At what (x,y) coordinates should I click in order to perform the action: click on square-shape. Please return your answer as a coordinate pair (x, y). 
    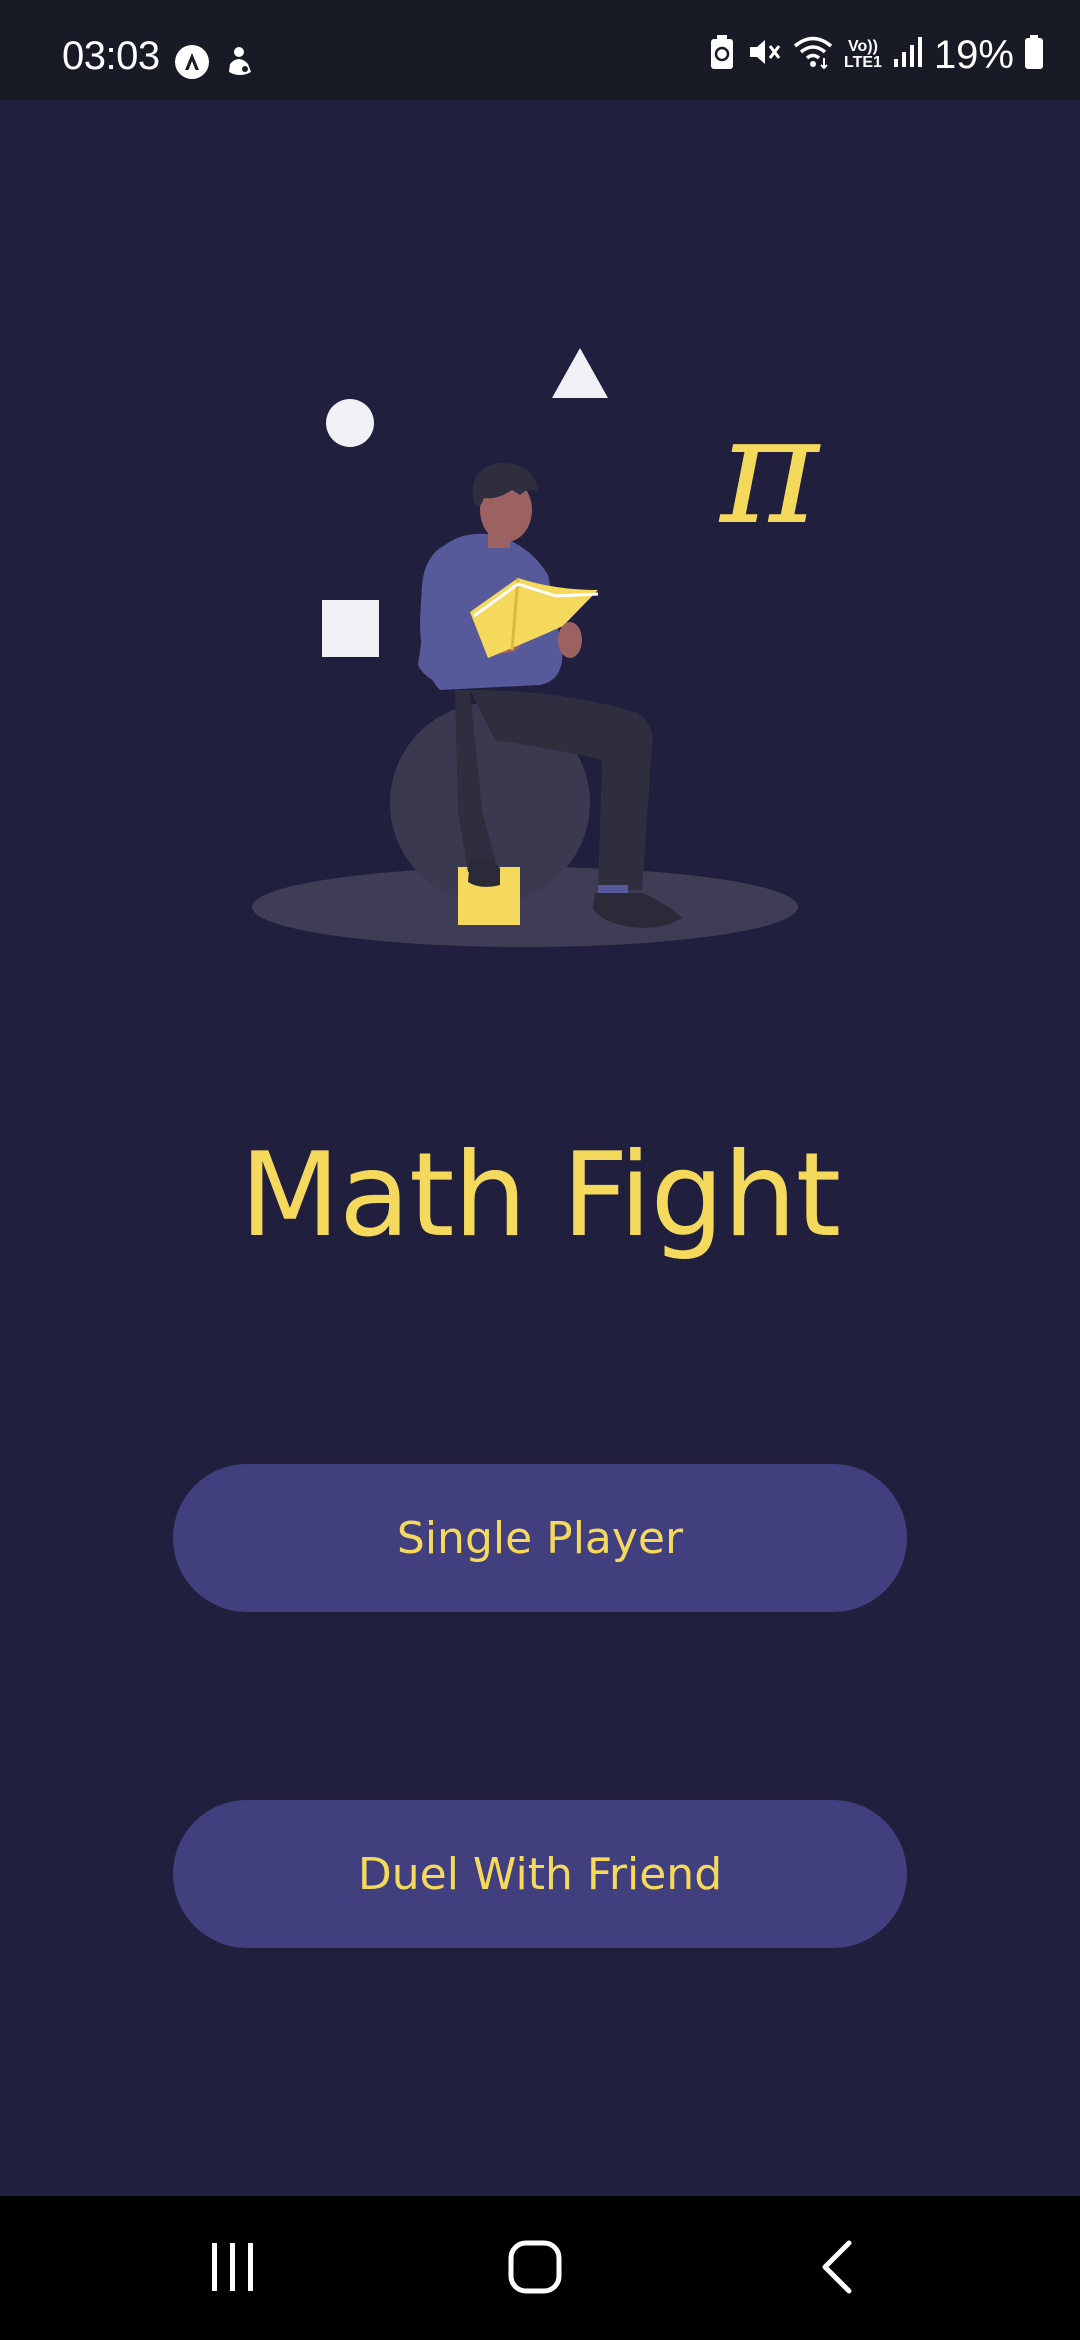
    Looking at the image, I should click on (350, 628).